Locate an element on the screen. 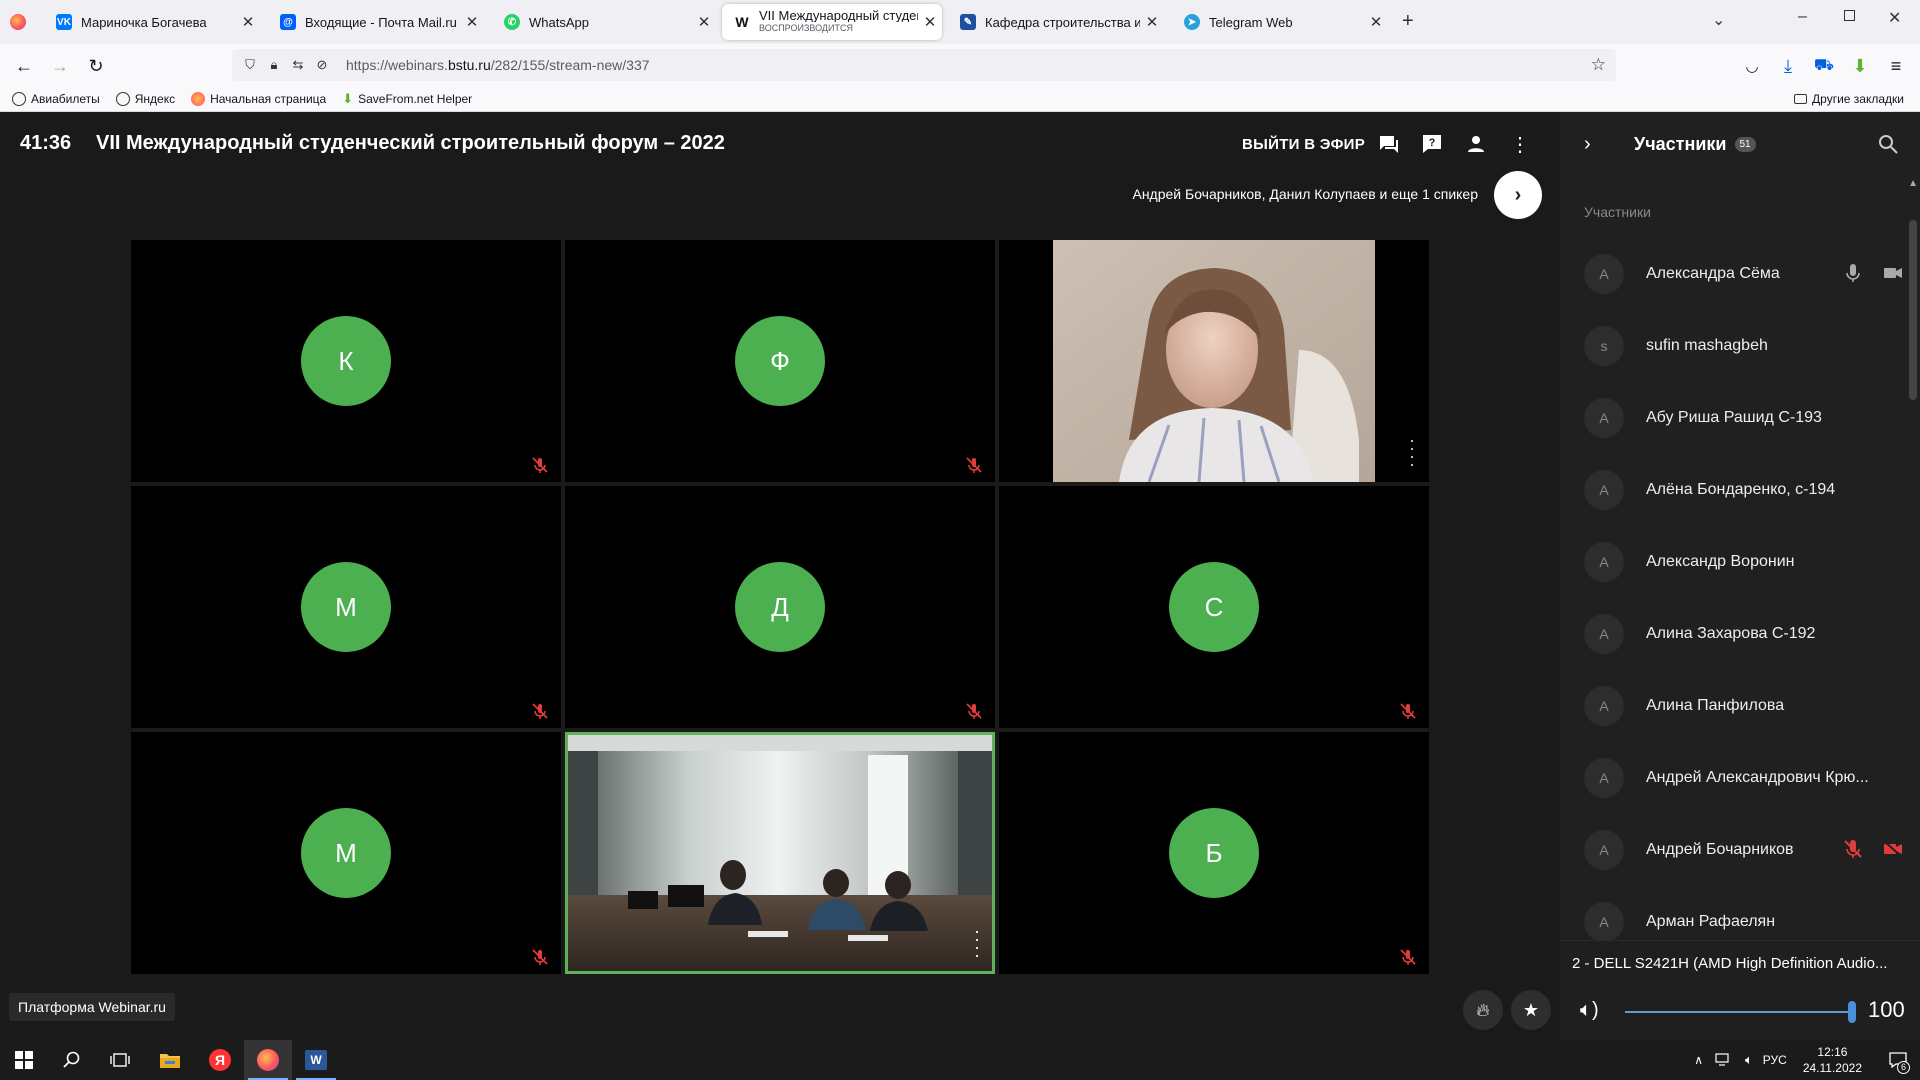  clock: 12:16 24.11.2022 is located at coordinates (1832, 1060).